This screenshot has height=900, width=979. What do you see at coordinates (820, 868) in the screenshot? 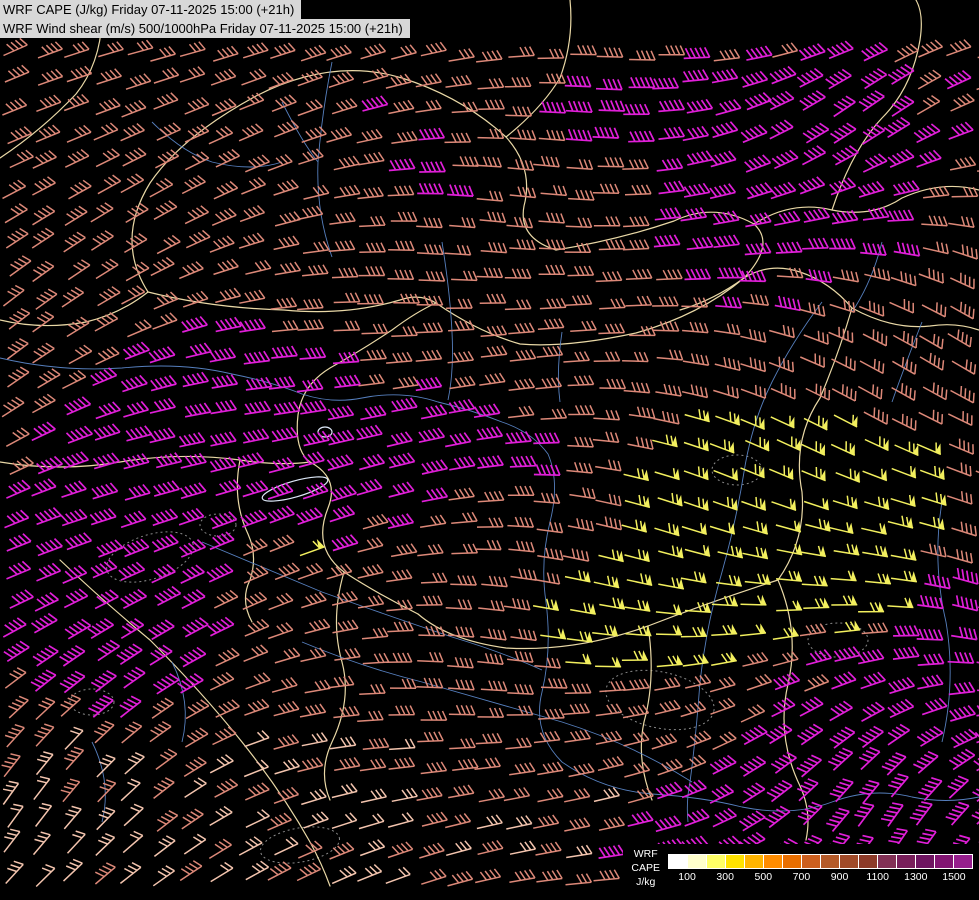
I see `legend-bar: 100 300 500 700 900 1100 1300 1500` at bounding box center [820, 868].